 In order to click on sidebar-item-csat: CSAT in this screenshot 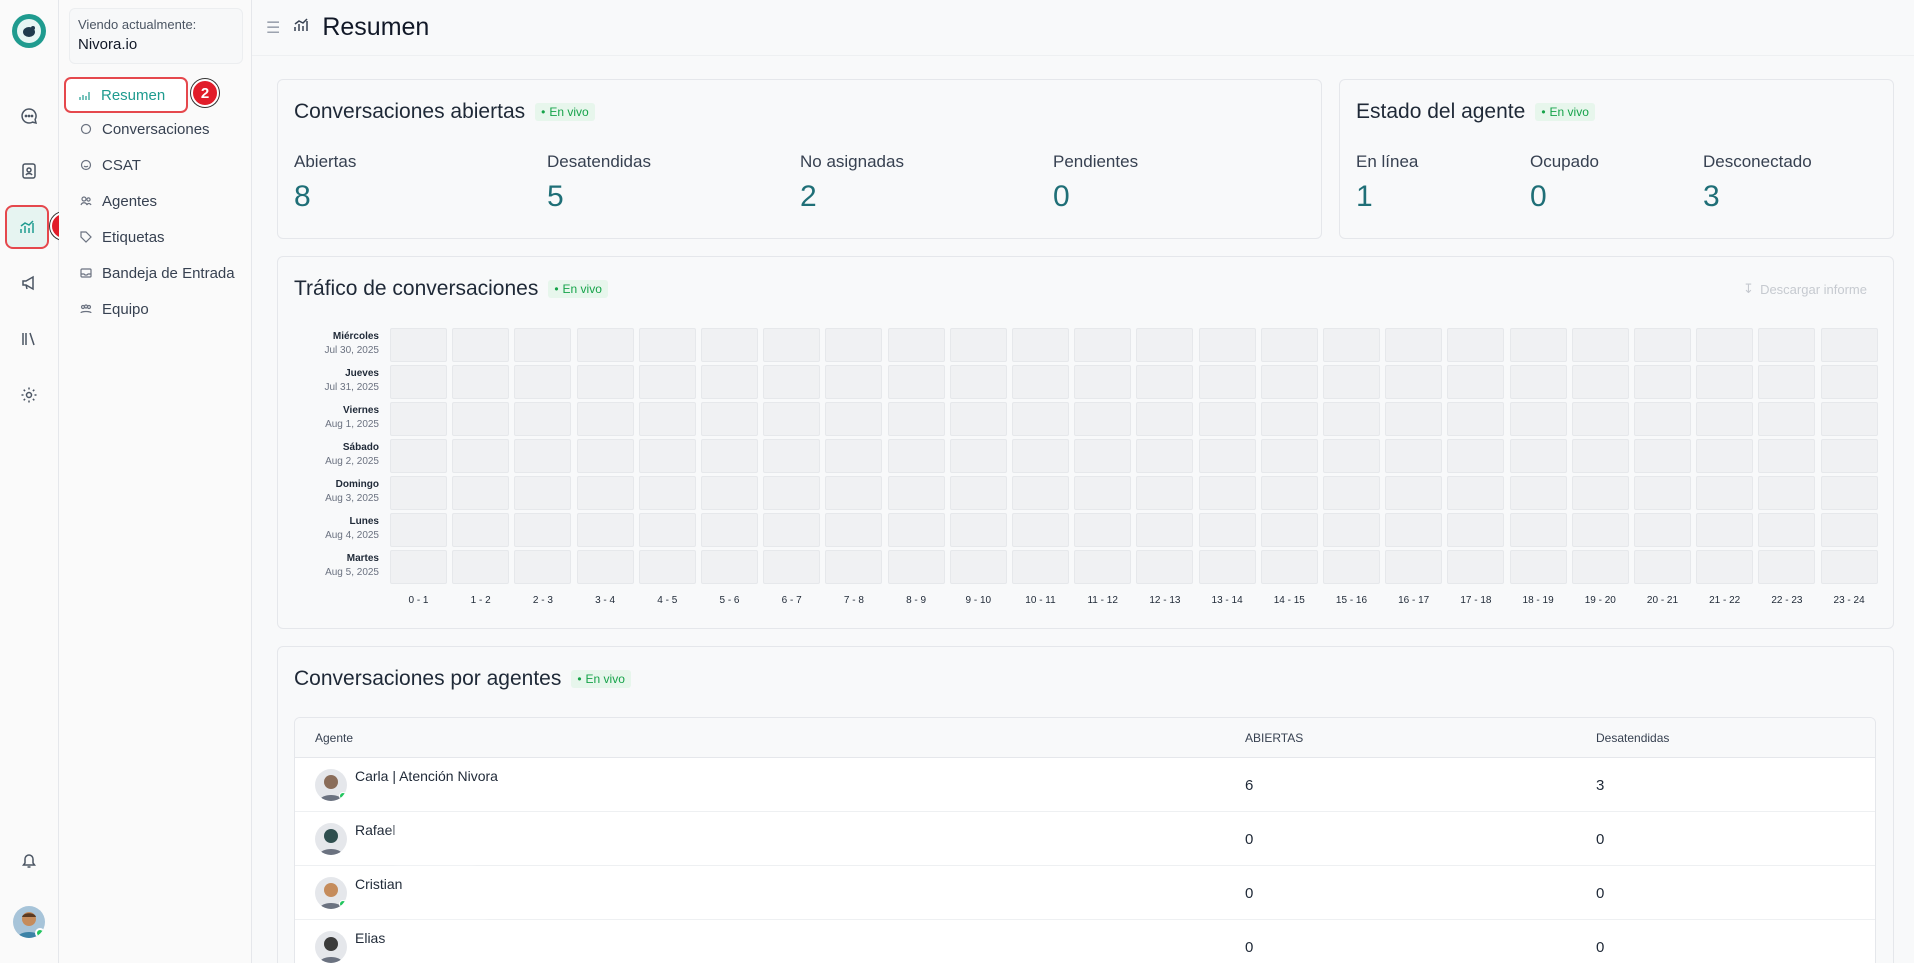, I will do `click(154, 165)`.